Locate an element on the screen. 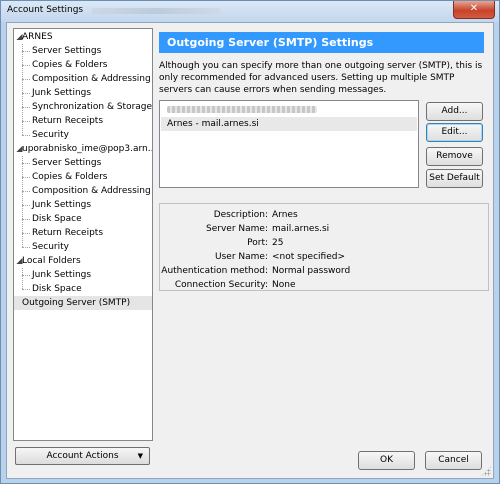  close-icon: ✕ is located at coordinates (474, 10).